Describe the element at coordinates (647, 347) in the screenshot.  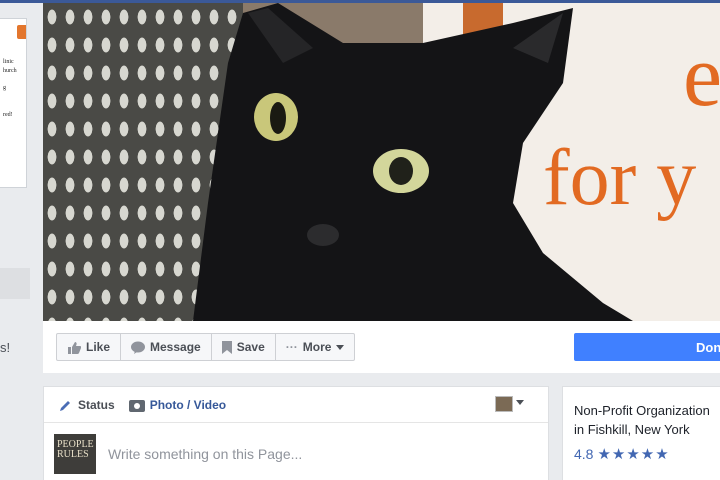
I see `primary-cta-button: Don` at that location.